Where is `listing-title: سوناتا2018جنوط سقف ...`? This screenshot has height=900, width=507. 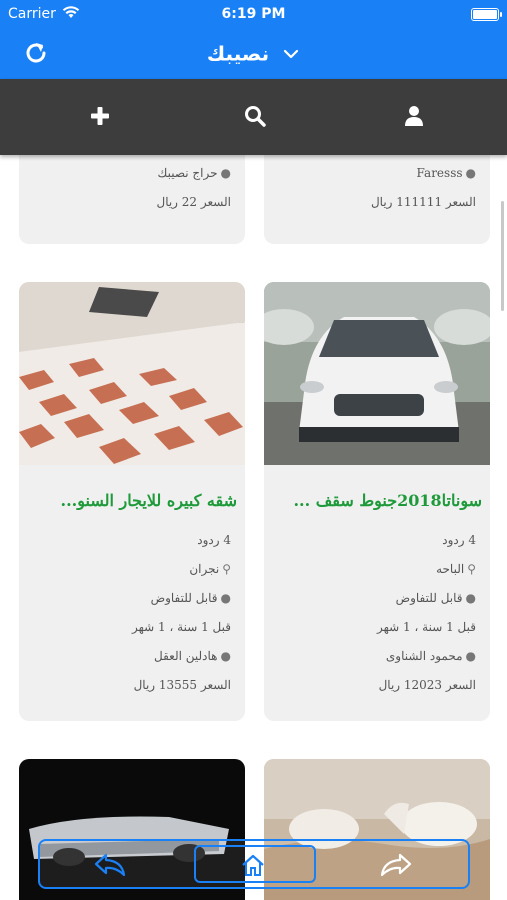 listing-title: سوناتا2018جنوط سقف ... is located at coordinates (377, 500).